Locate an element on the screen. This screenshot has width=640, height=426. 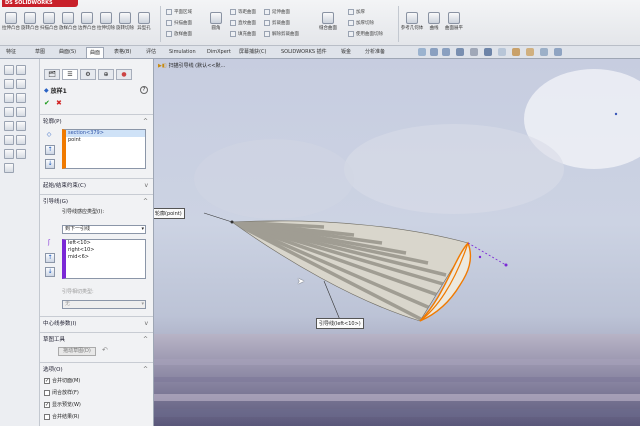
profiles-list: section<379> point is located at coordinates (104, 149).